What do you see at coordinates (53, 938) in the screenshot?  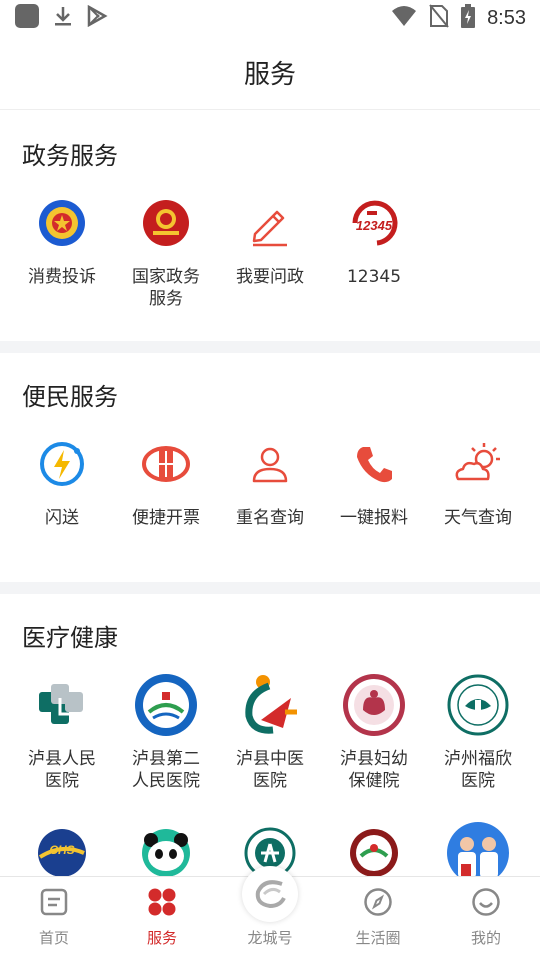 I see `tab-label: 首页` at bounding box center [53, 938].